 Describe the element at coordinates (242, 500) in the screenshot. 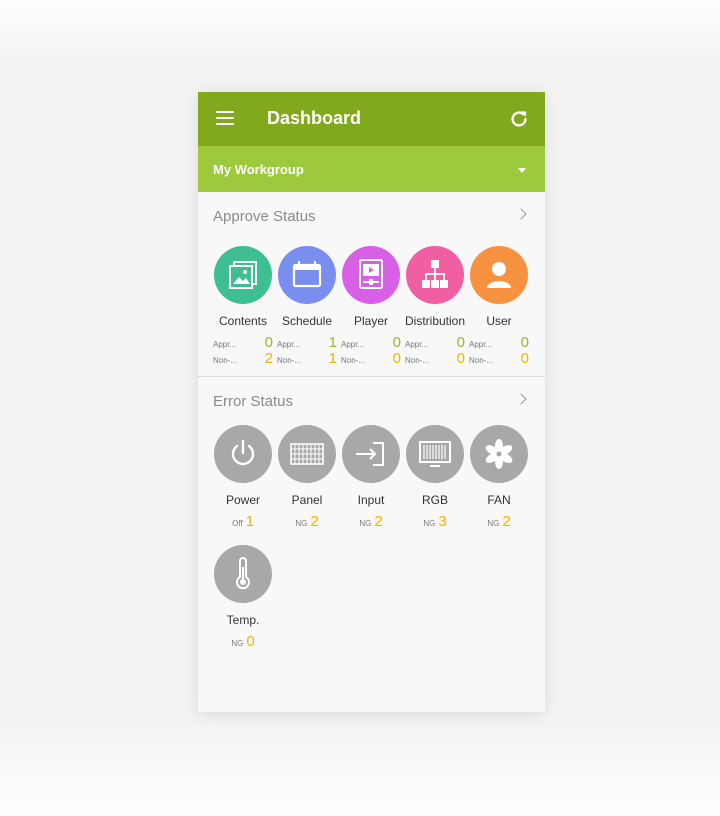

I see `item-label: Power` at that location.